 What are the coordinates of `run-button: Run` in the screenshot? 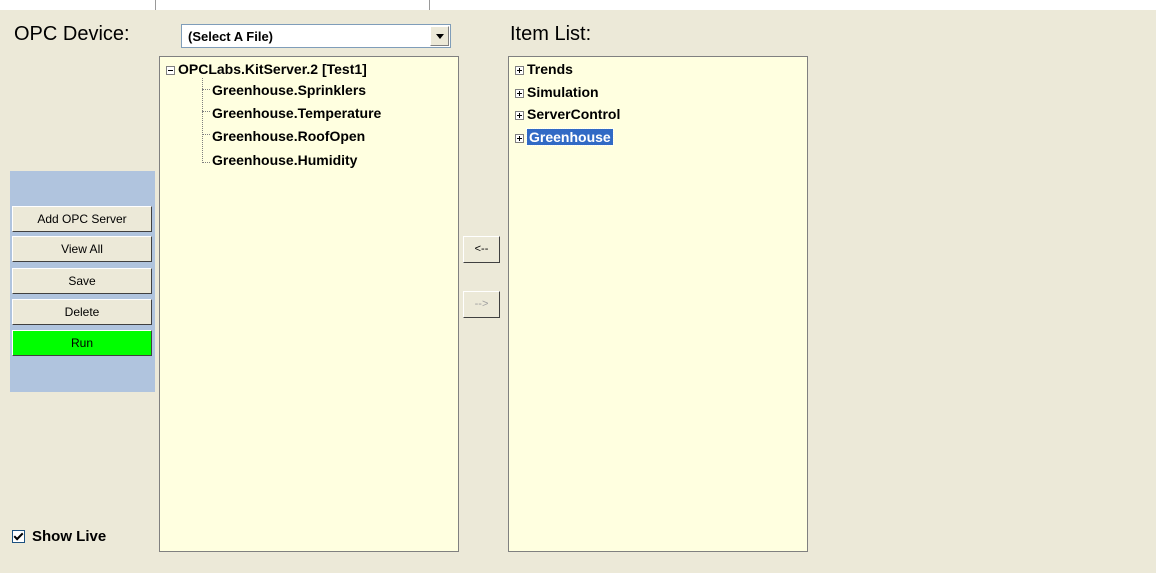 It's located at (82, 343).